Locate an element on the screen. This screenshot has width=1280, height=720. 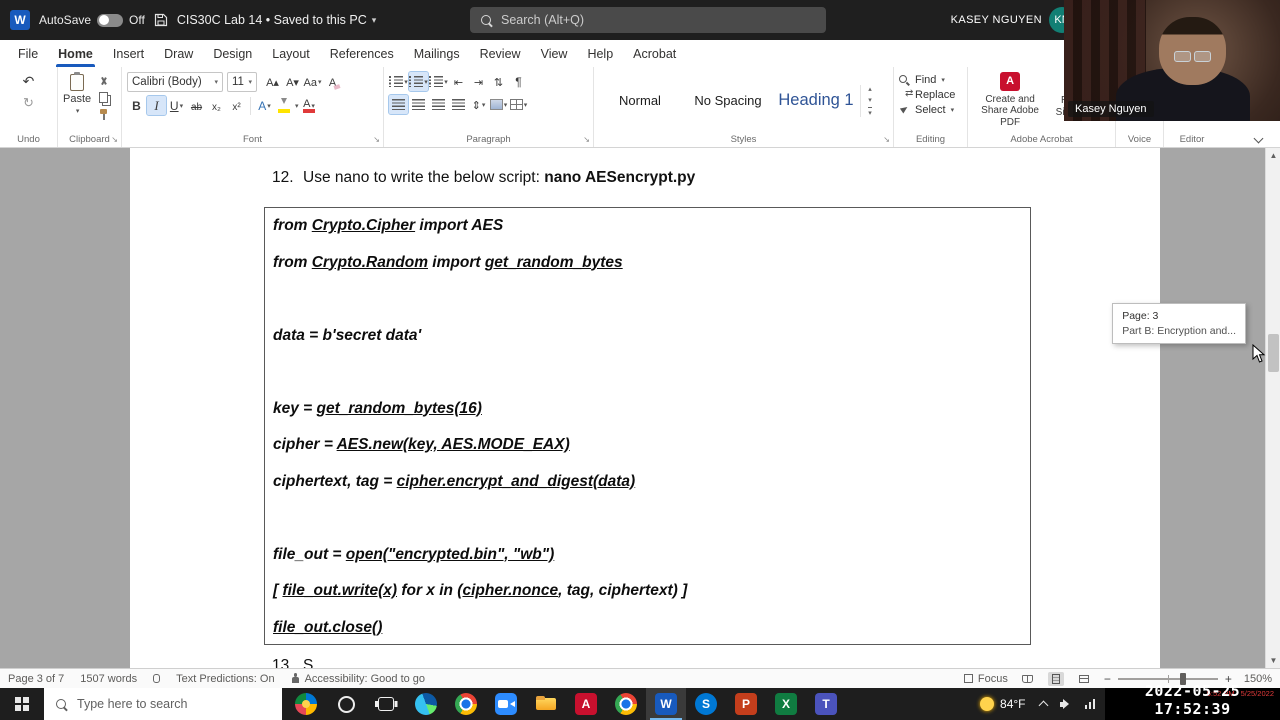
teams-icon is located at coordinates (826, 704).